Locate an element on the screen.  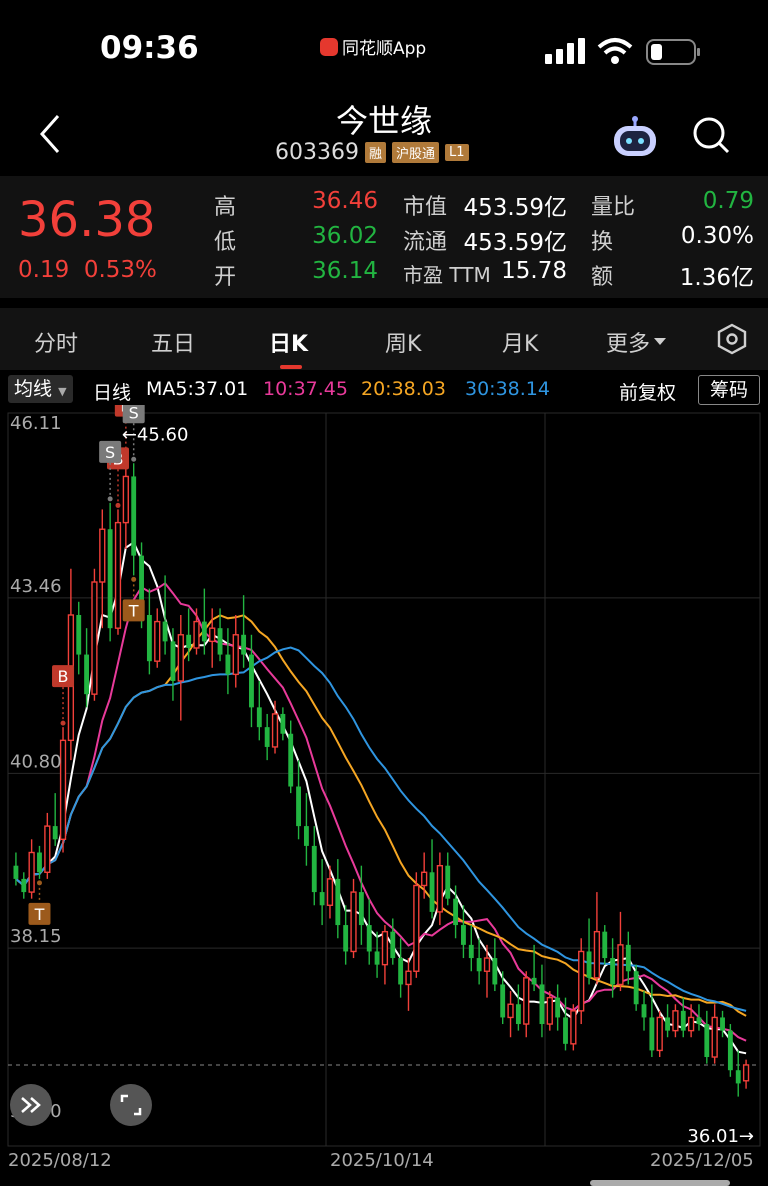
x-tick-label: 2025/08/12 is located at coordinates (60, 1160).